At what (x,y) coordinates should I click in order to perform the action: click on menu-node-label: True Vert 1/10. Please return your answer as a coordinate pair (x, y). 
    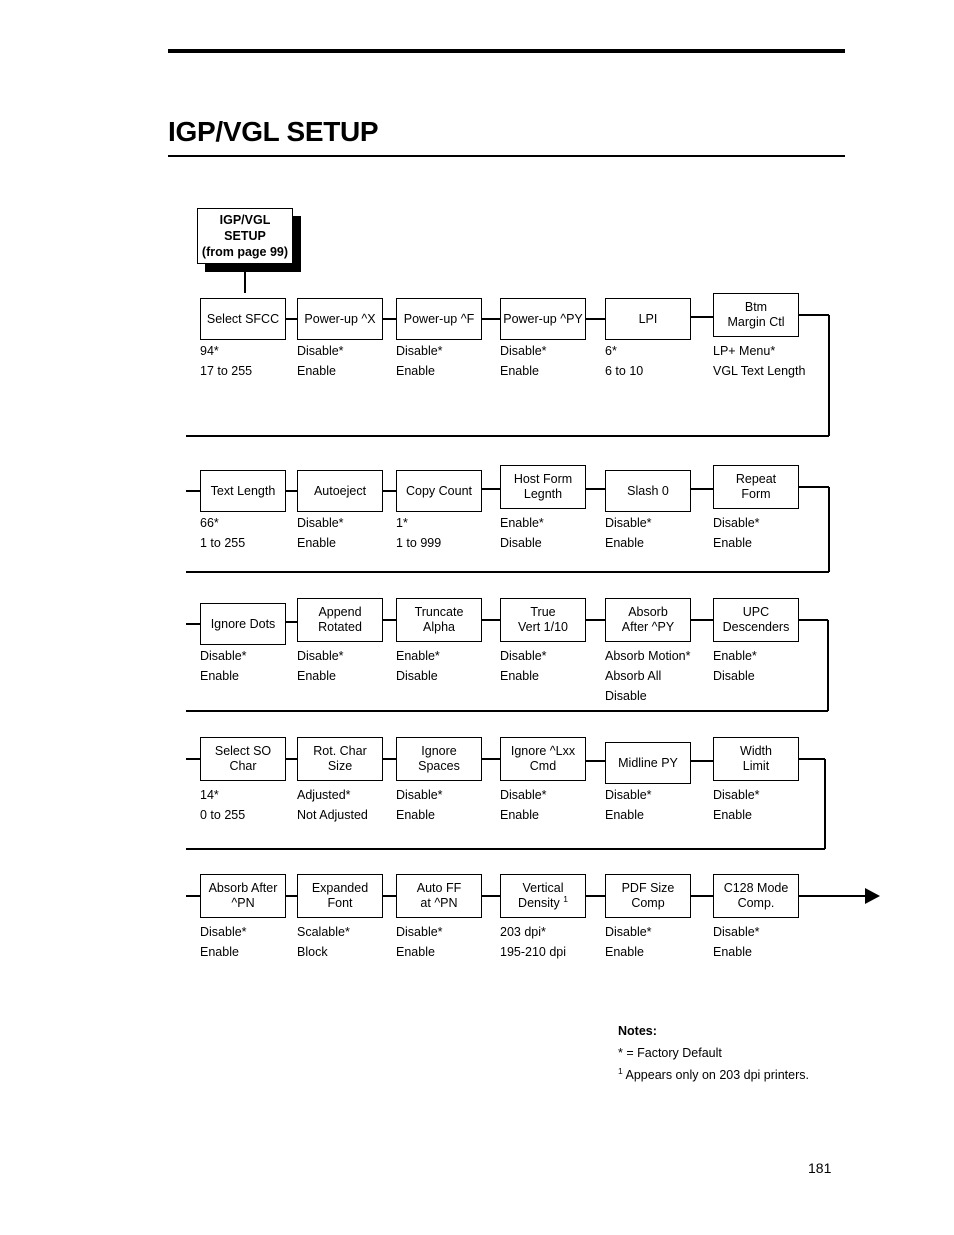
    Looking at the image, I should click on (543, 619).